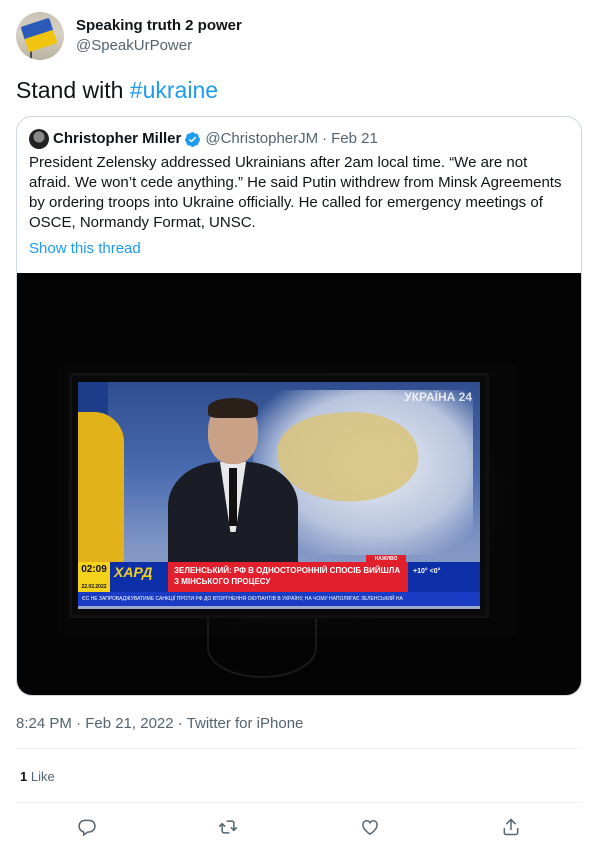 Image resolution: width=598 pixels, height=850 pixels. I want to click on tv-weather: +10° <0°, so click(427, 571).